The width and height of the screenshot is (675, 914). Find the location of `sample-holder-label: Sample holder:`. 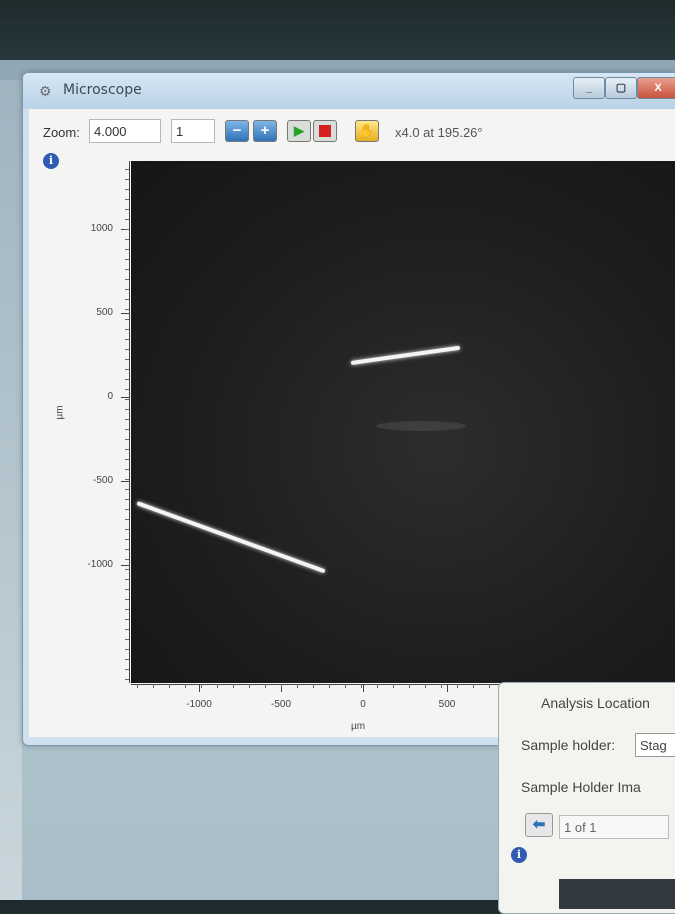

sample-holder-label: Sample holder: is located at coordinates (568, 745).